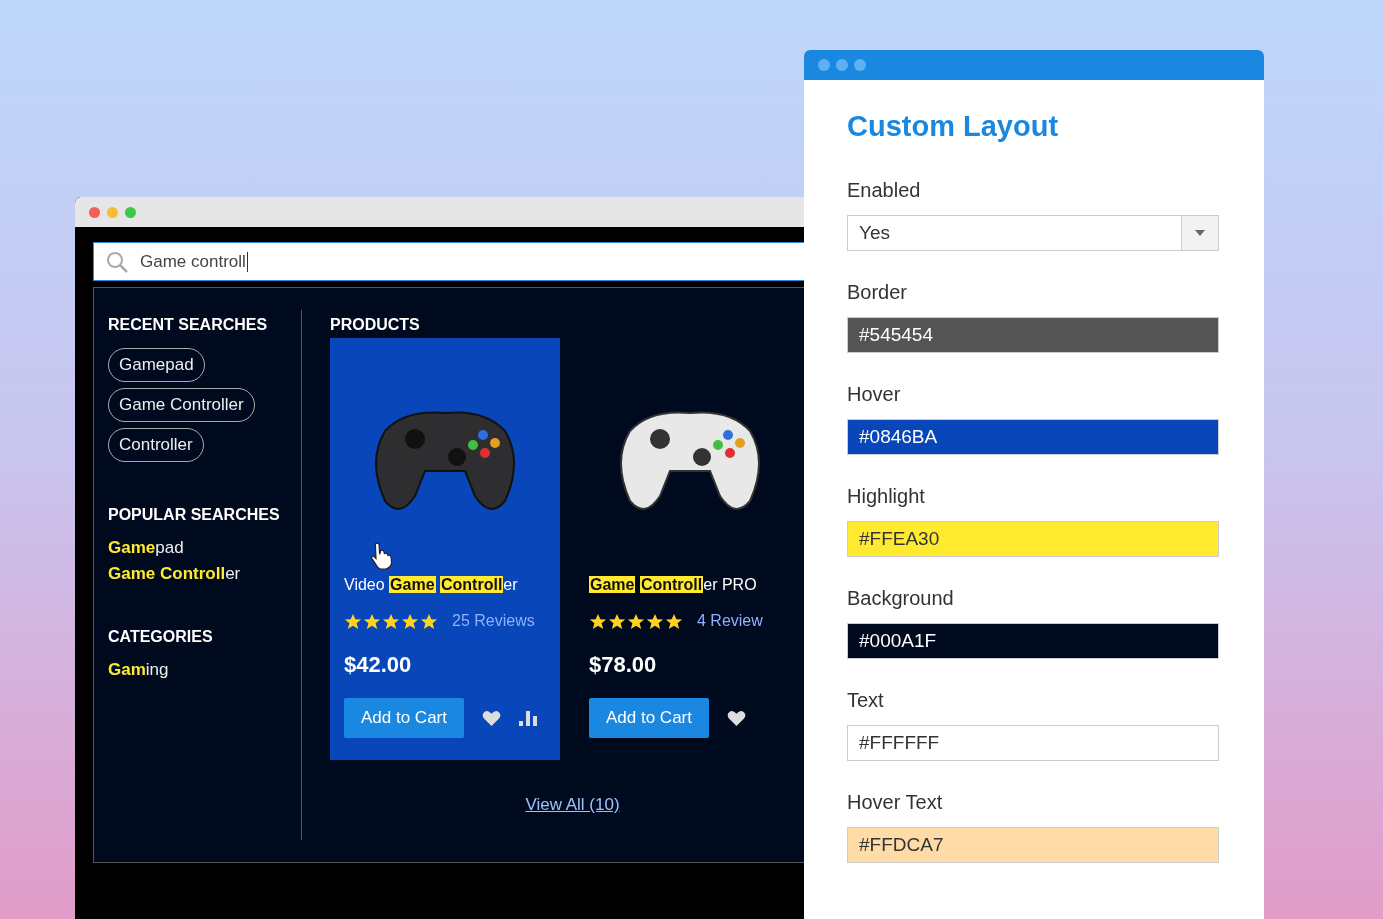  I want to click on popular-search-link: Gamepad, so click(204, 548).